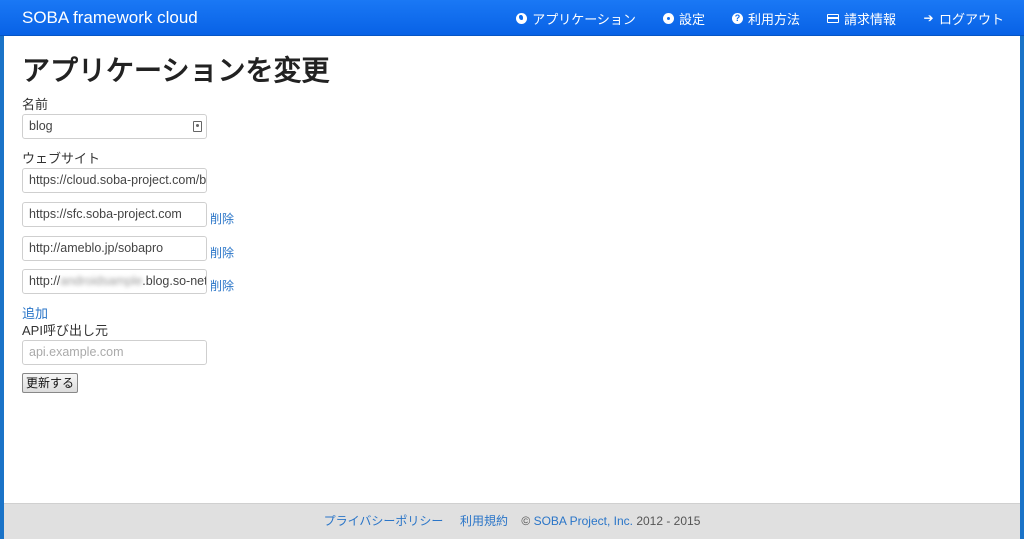 The width and height of the screenshot is (1024, 539). I want to click on company-link: SOBA Project, Inc., so click(583, 521).